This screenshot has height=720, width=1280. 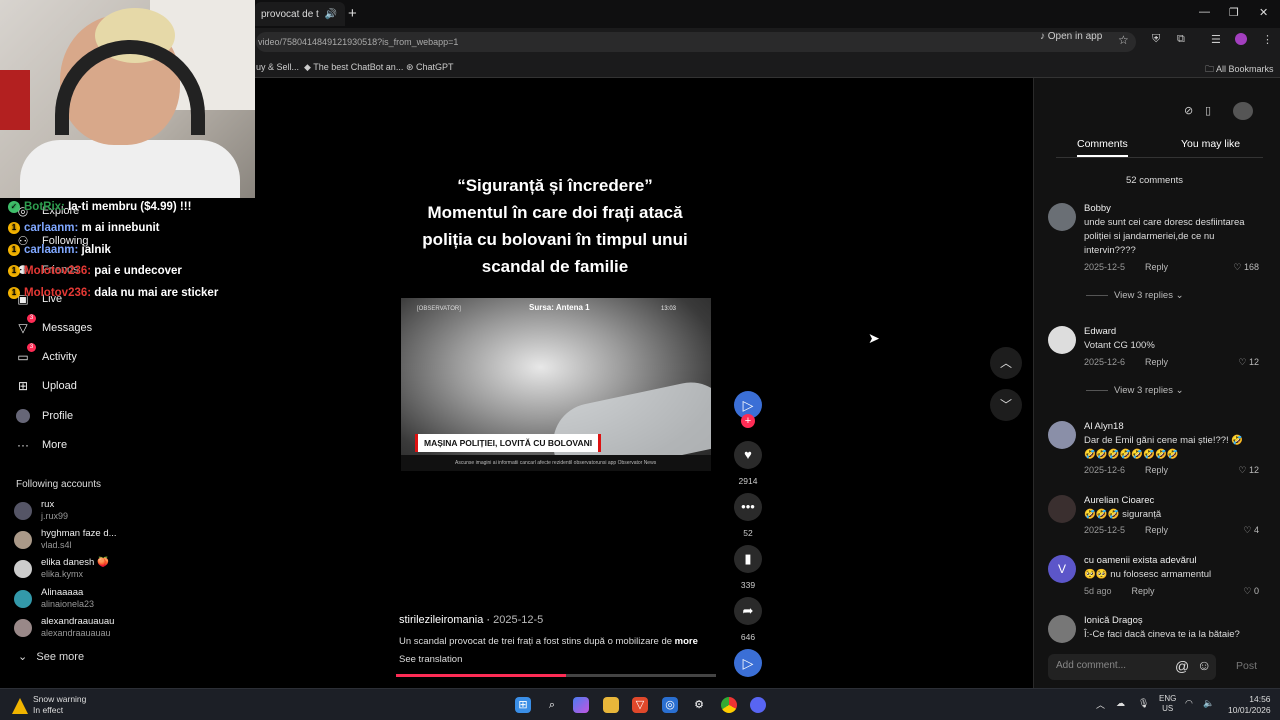 What do you see at coordinates (62, 592) in the screenshot?
I see `account-name: Alinaaaaa` at bounding box center [62, 592].